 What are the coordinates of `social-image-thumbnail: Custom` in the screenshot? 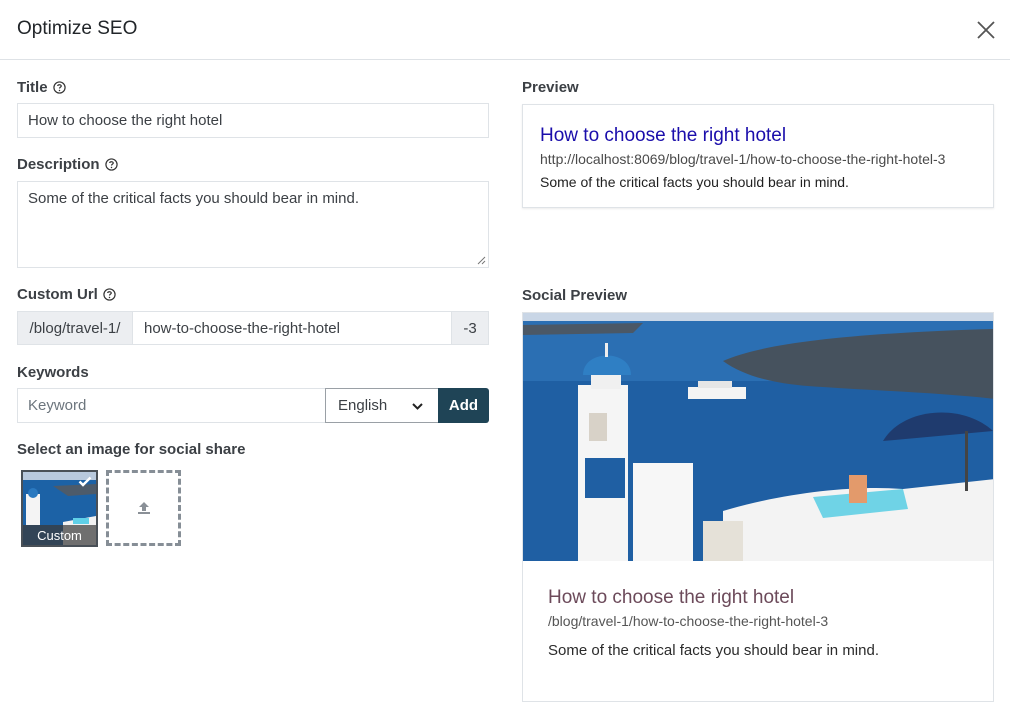 It's located at (59, 508).